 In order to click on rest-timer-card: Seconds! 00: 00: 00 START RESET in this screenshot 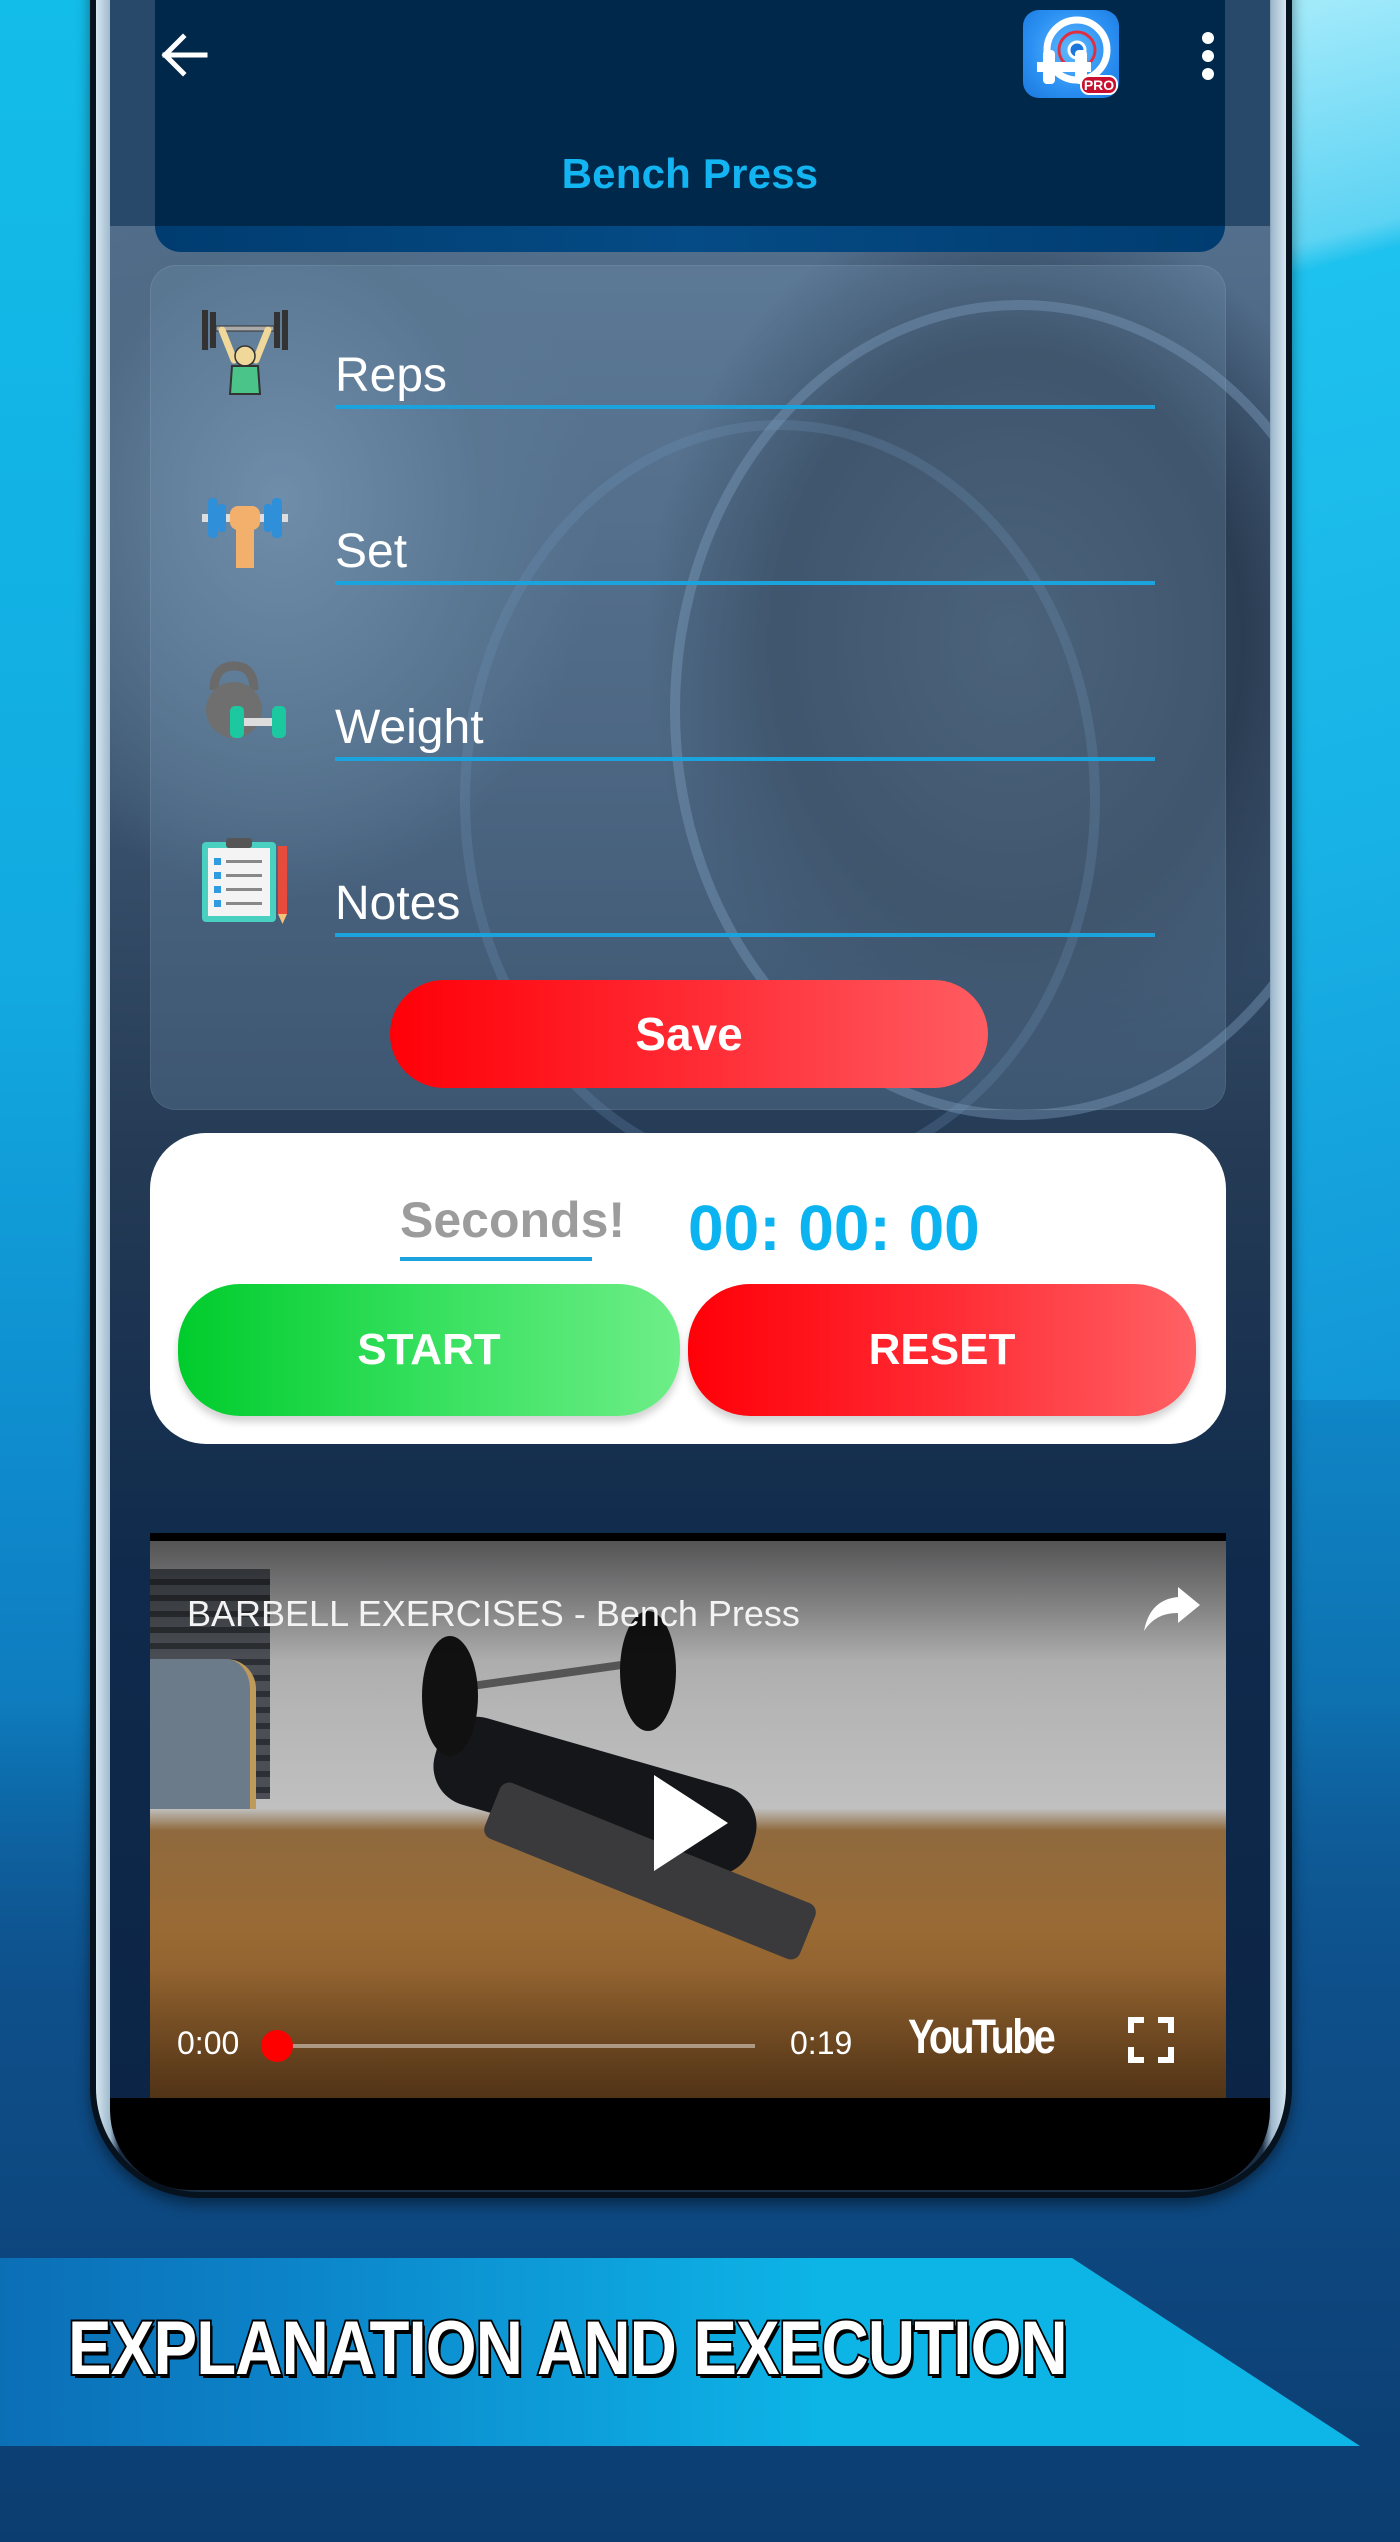, I will do `click(688, 1288)`.